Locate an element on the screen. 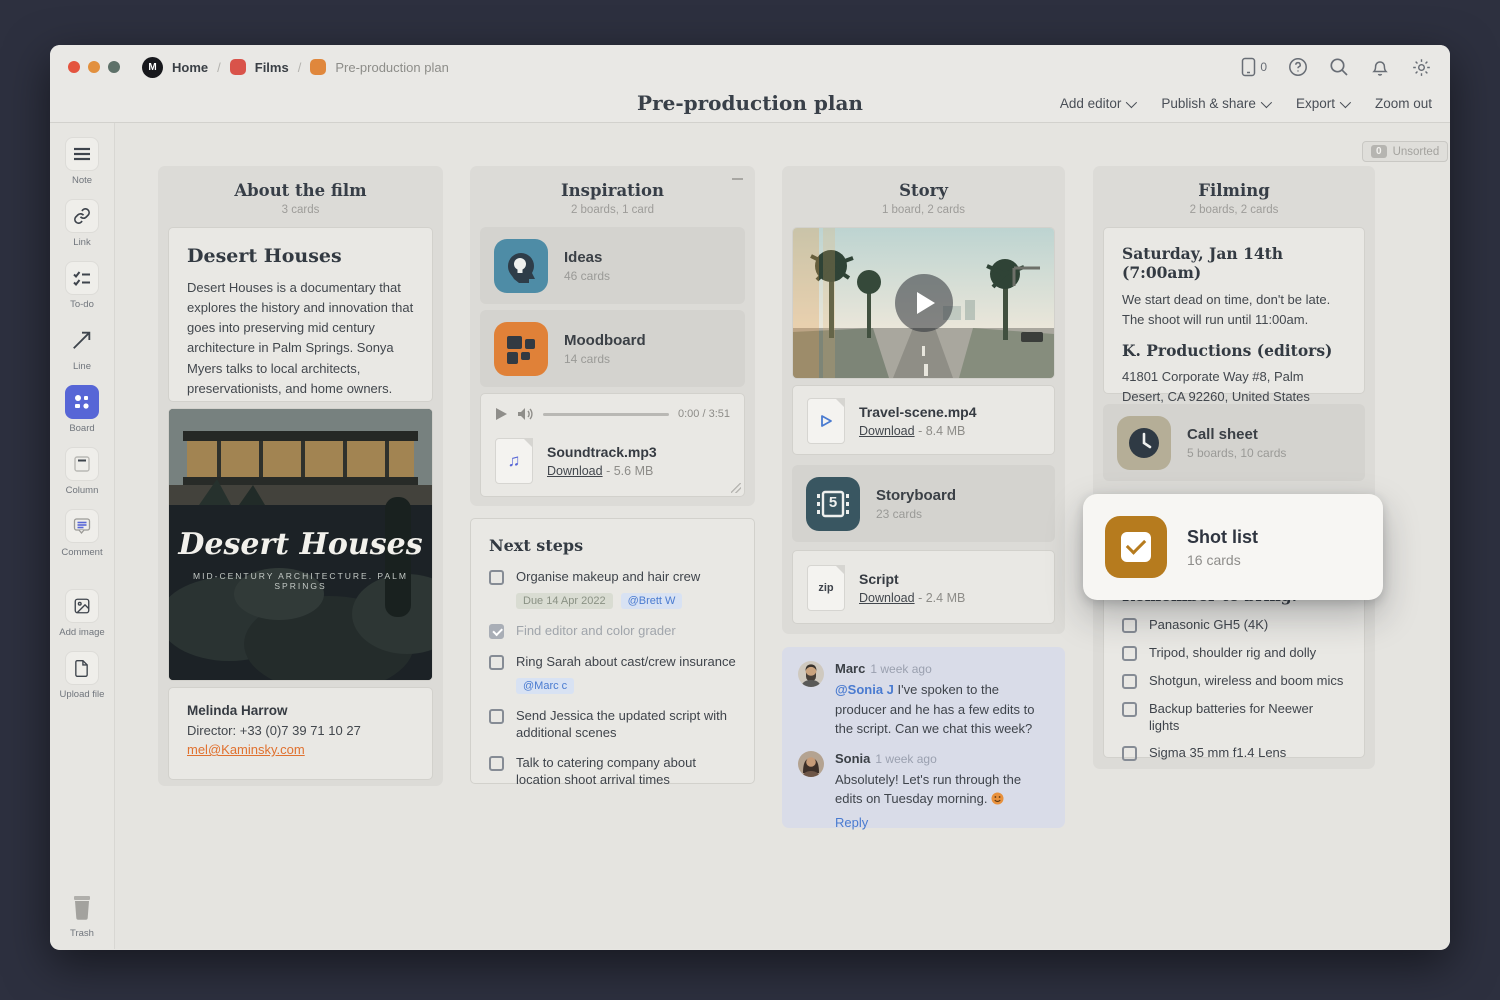 The image size is (1500, 1000). contact-name: Melinda Harrow is located at coordinates (237, 710).